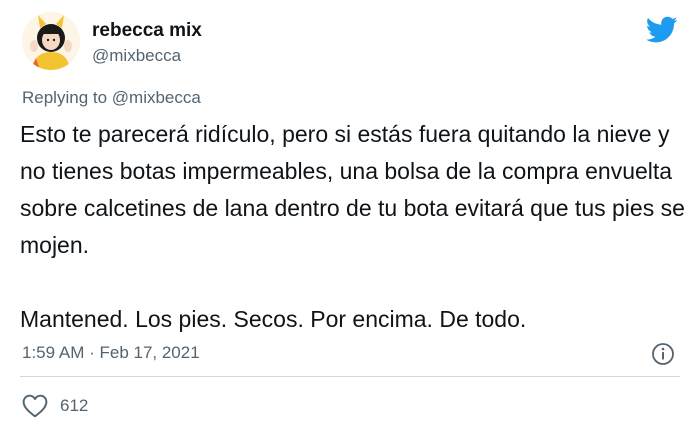 This screenshot has height=433, width=700. Describe the element at coordinates (350, 376) in the screenshot. I see `divider` at that location.